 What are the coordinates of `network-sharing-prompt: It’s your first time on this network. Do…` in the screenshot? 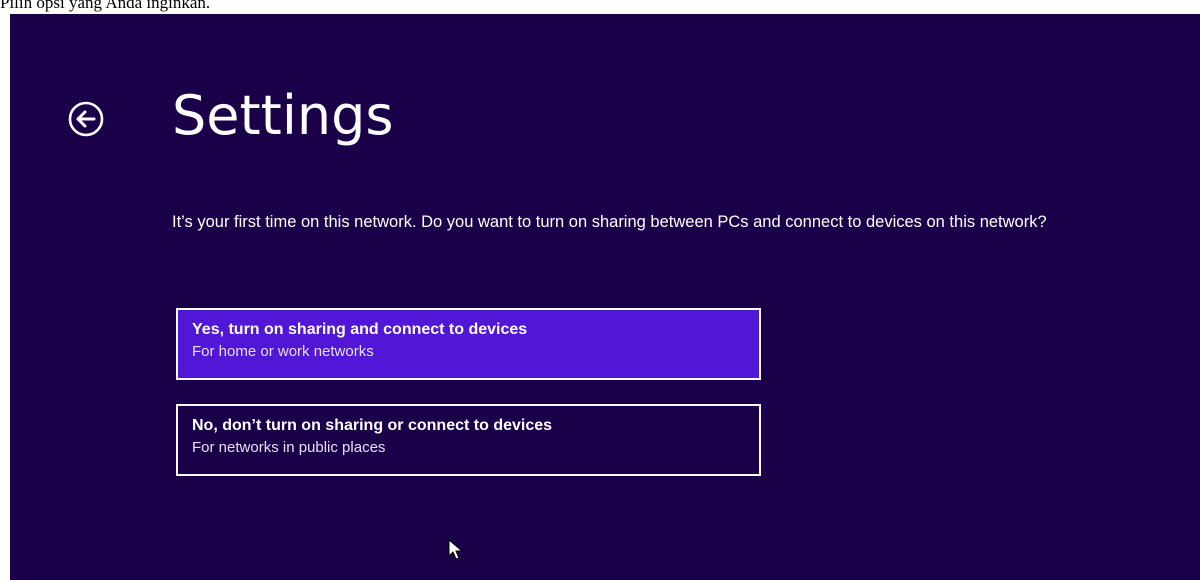 It's located at (609, 222).